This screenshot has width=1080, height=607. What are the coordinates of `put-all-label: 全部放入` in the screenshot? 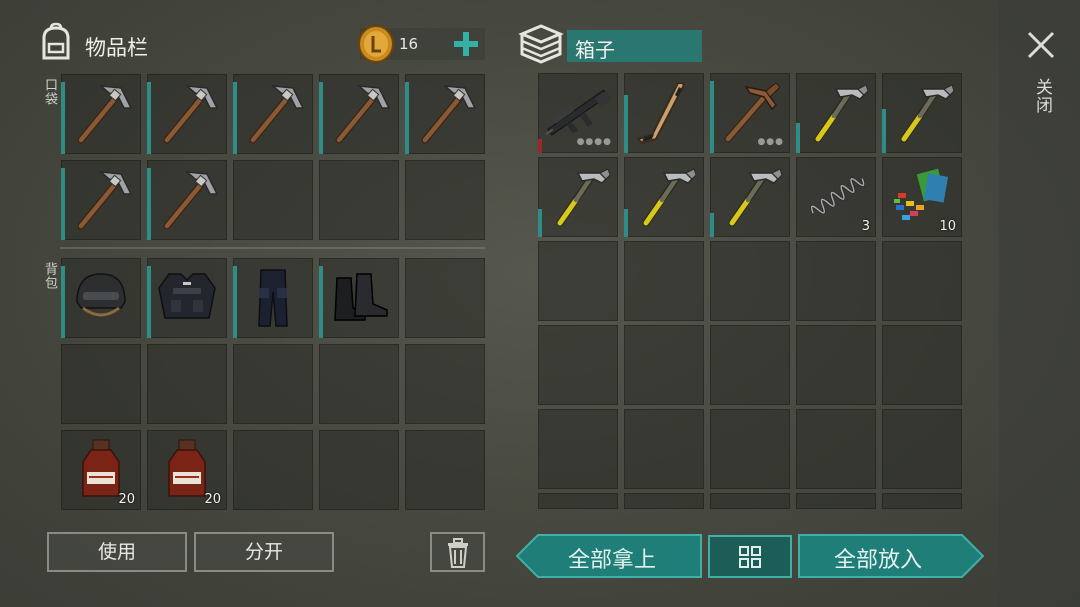 It's located at (878, 560).